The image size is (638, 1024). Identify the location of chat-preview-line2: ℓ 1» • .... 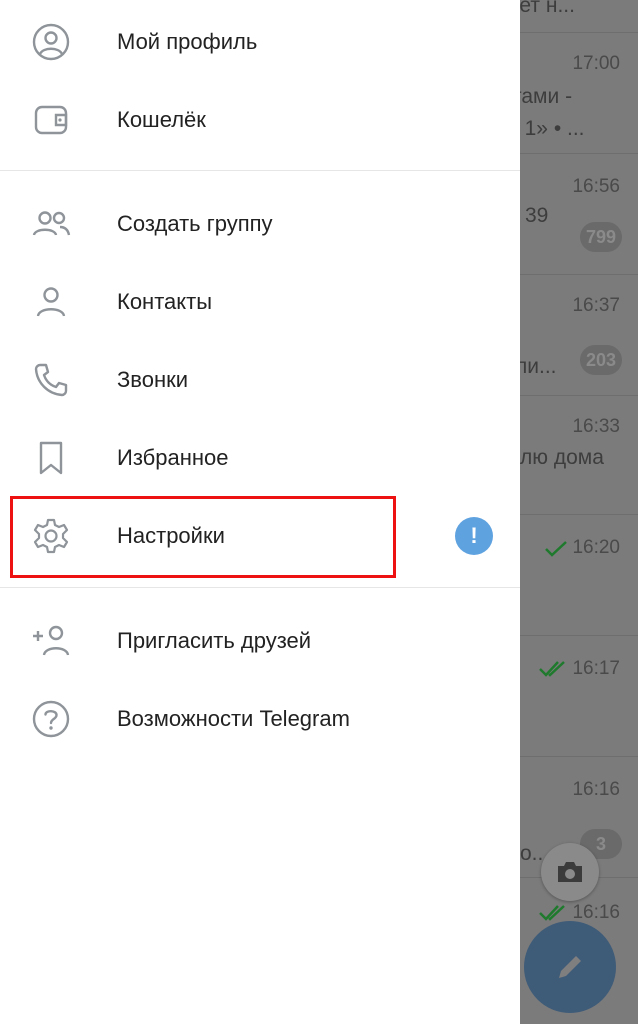
(548, 128).